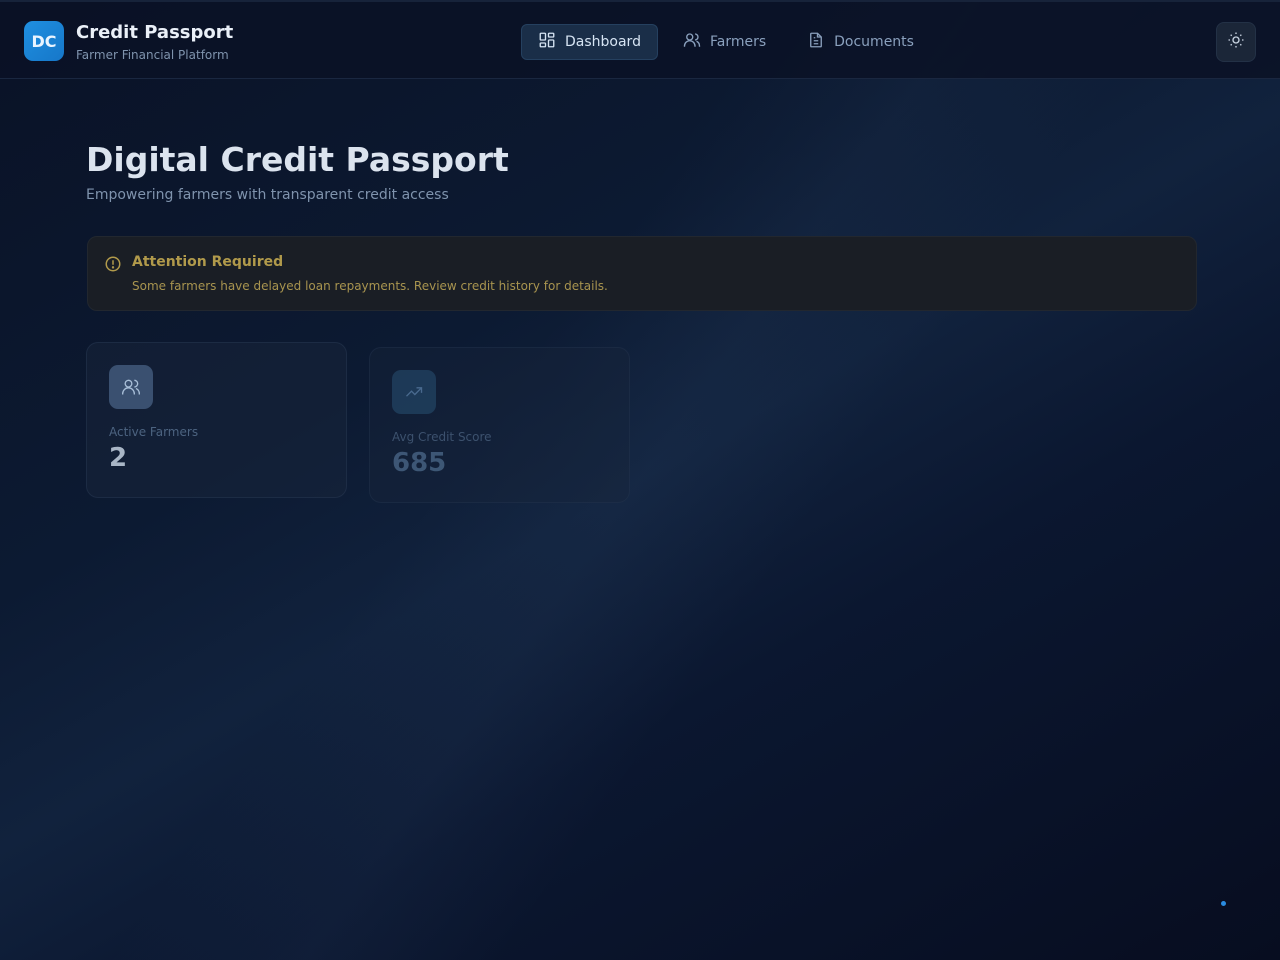 This screenshot has width=1280, height=960. I want to click on dashboard-grid-icon, so click(547, 42).